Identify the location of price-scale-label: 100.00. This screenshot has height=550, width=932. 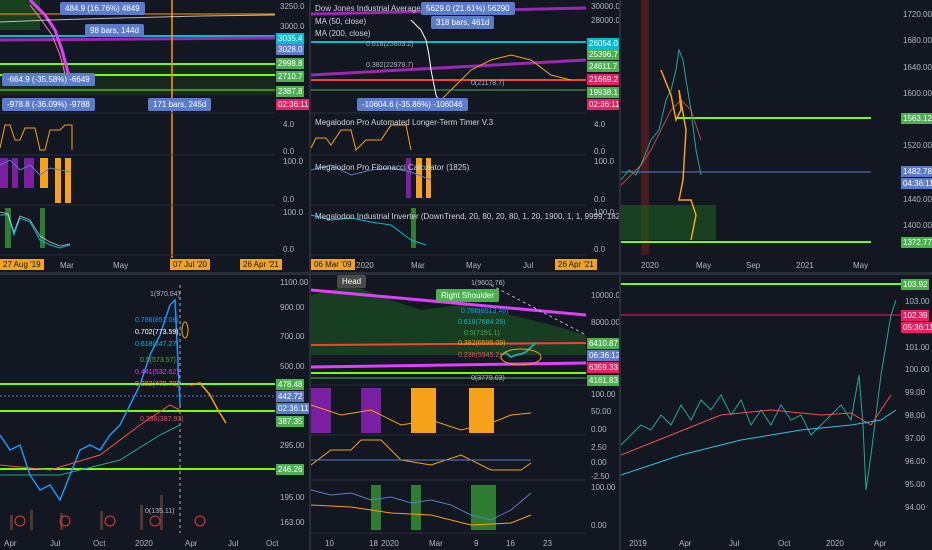
(917, 369).